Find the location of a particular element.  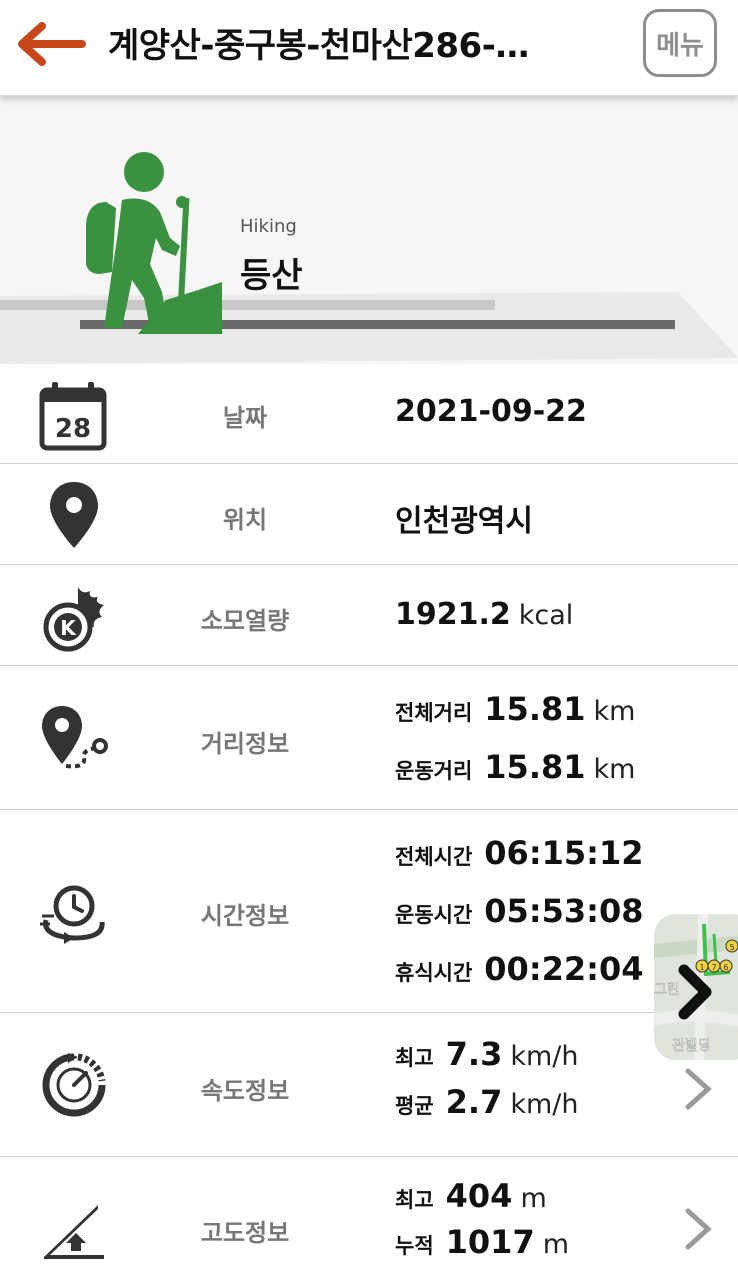

calorie-flame-icon: K is located at coordinates (73, 619).